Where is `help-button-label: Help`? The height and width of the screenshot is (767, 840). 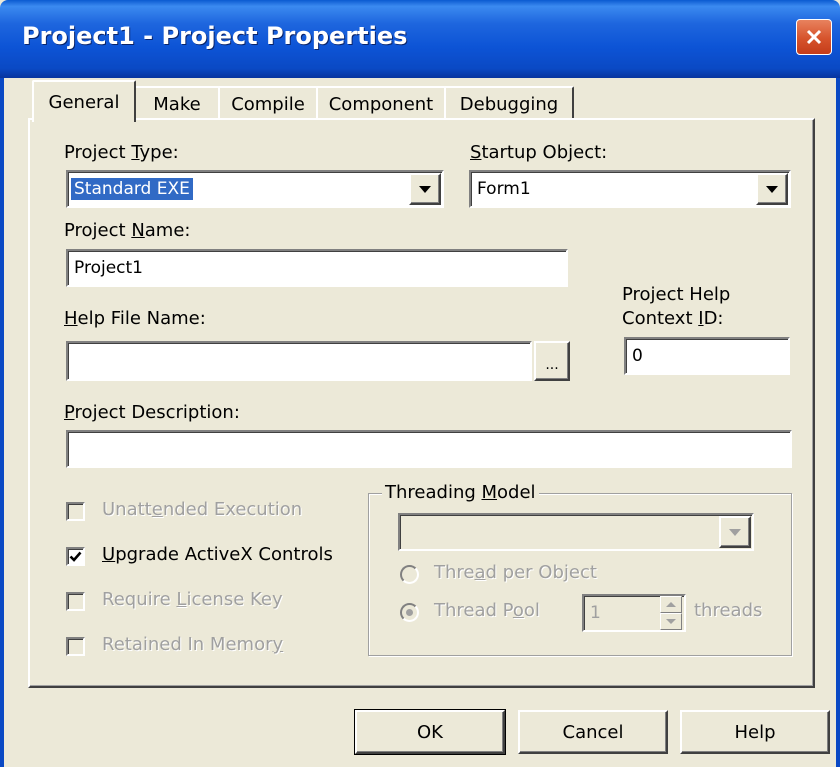
help-button-label: Help is located at coordinates (755, 732).